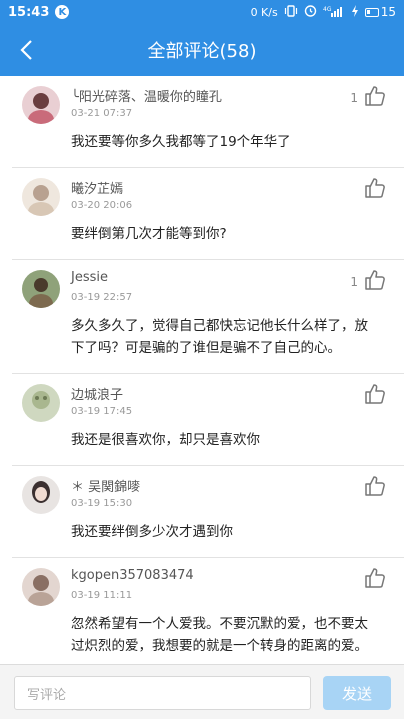 Image resolution: width=404 pixels, height=719 pixels. I want to click on comment-item: 曦汐芷嫣 03-20 20:06 要绊倒第几次才能等到你?, so click(208, 214).